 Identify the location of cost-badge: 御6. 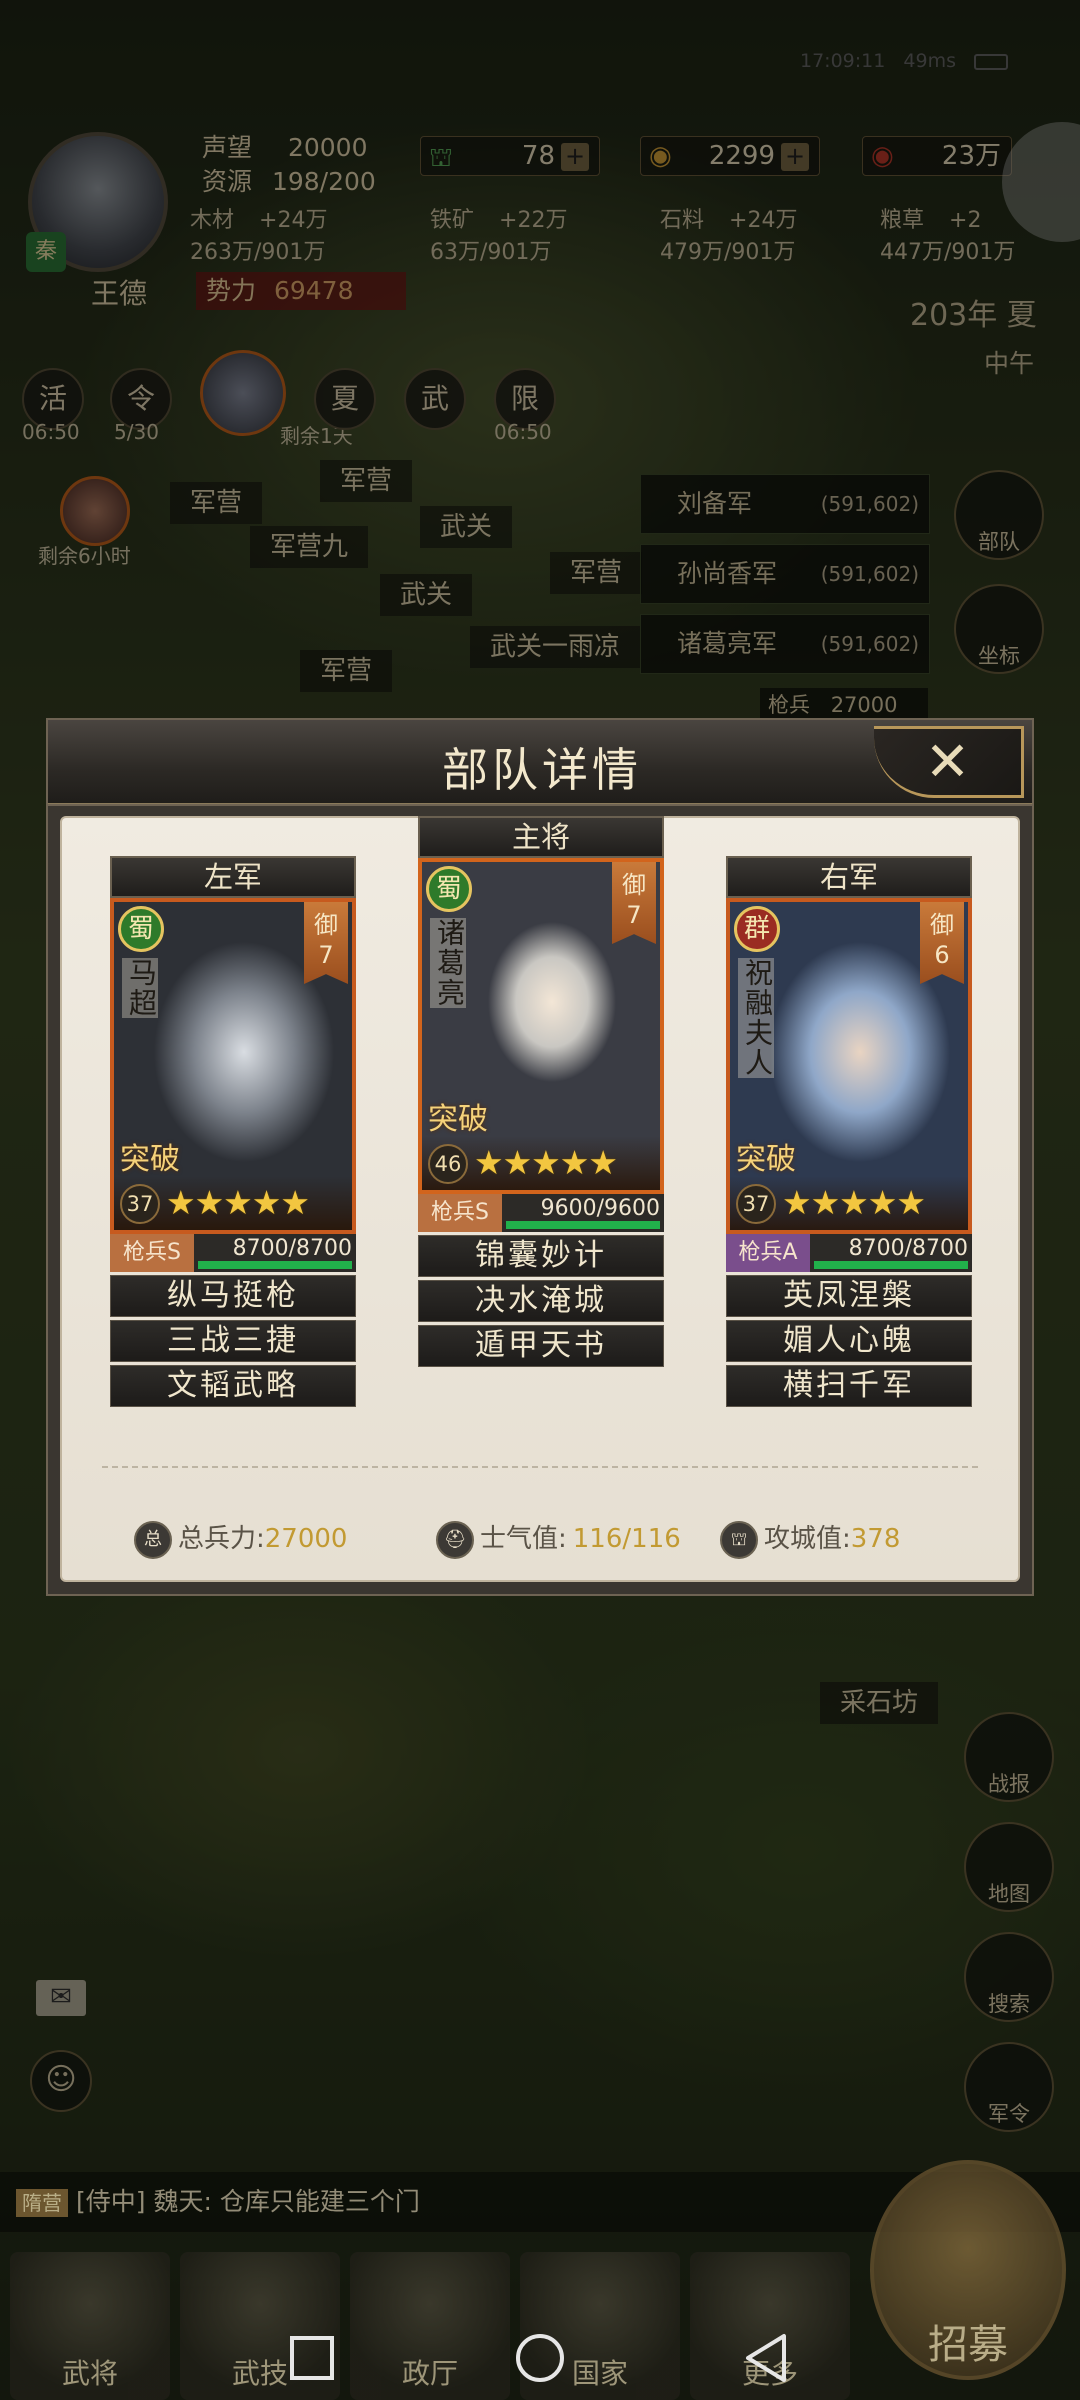
(942, 943).